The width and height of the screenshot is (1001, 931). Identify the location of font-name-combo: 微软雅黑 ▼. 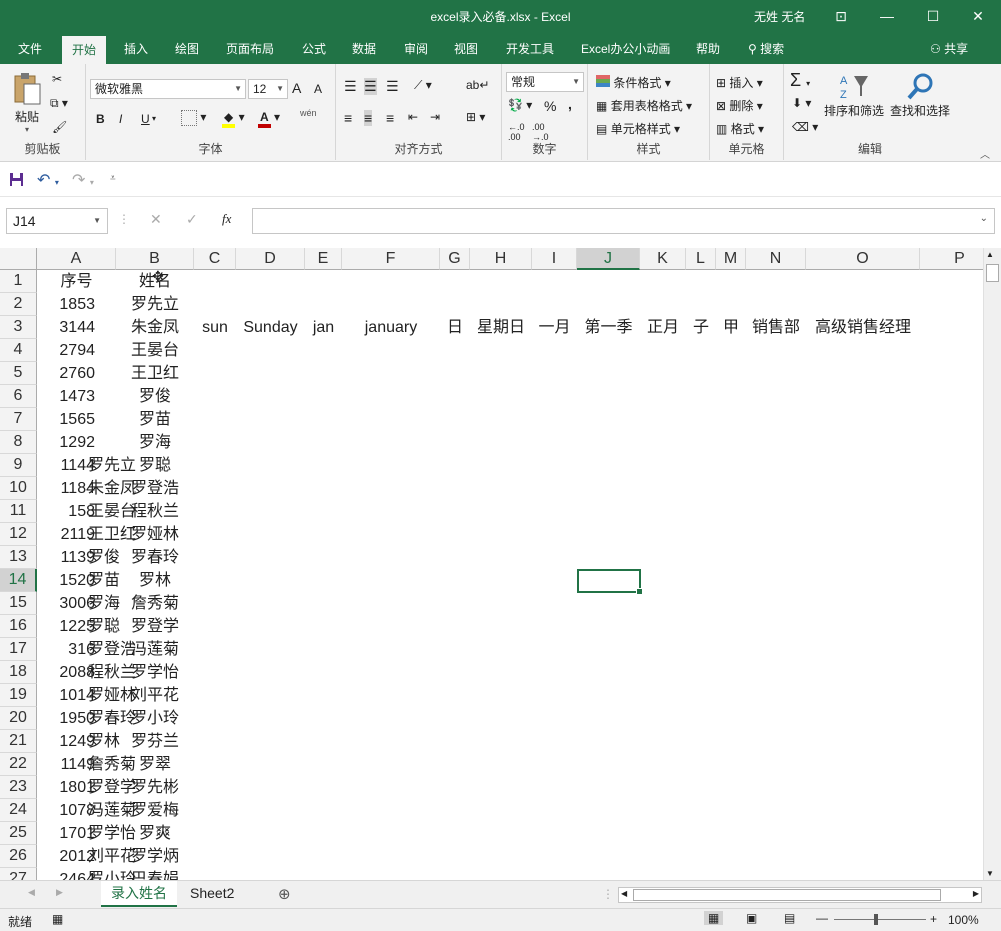
(168, 89).